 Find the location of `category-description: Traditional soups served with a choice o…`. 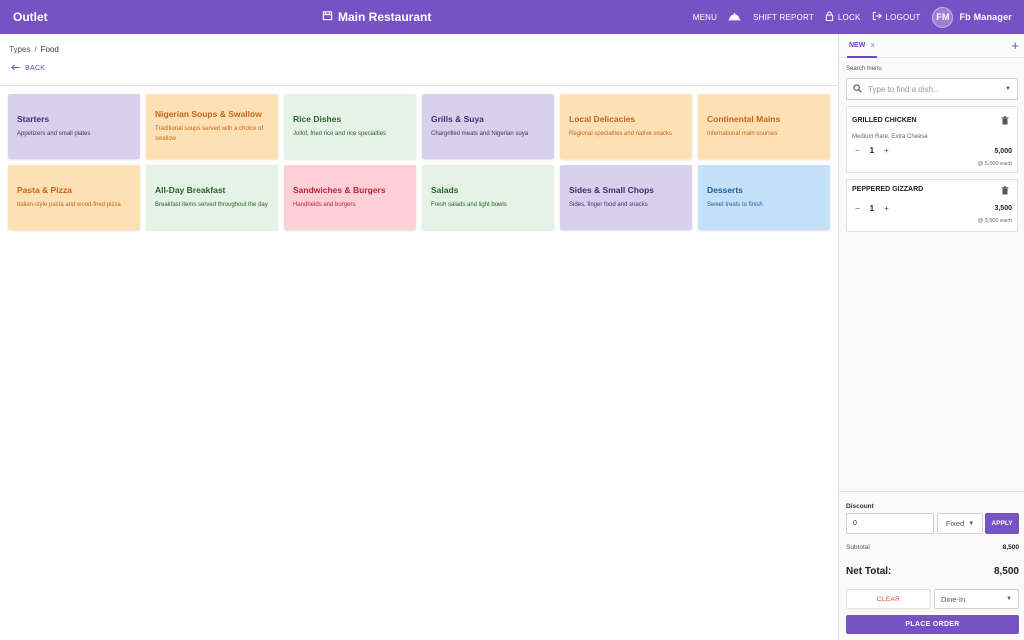

category-description: Traditional soups served with a choice o… is located at coordinates (209, 134).